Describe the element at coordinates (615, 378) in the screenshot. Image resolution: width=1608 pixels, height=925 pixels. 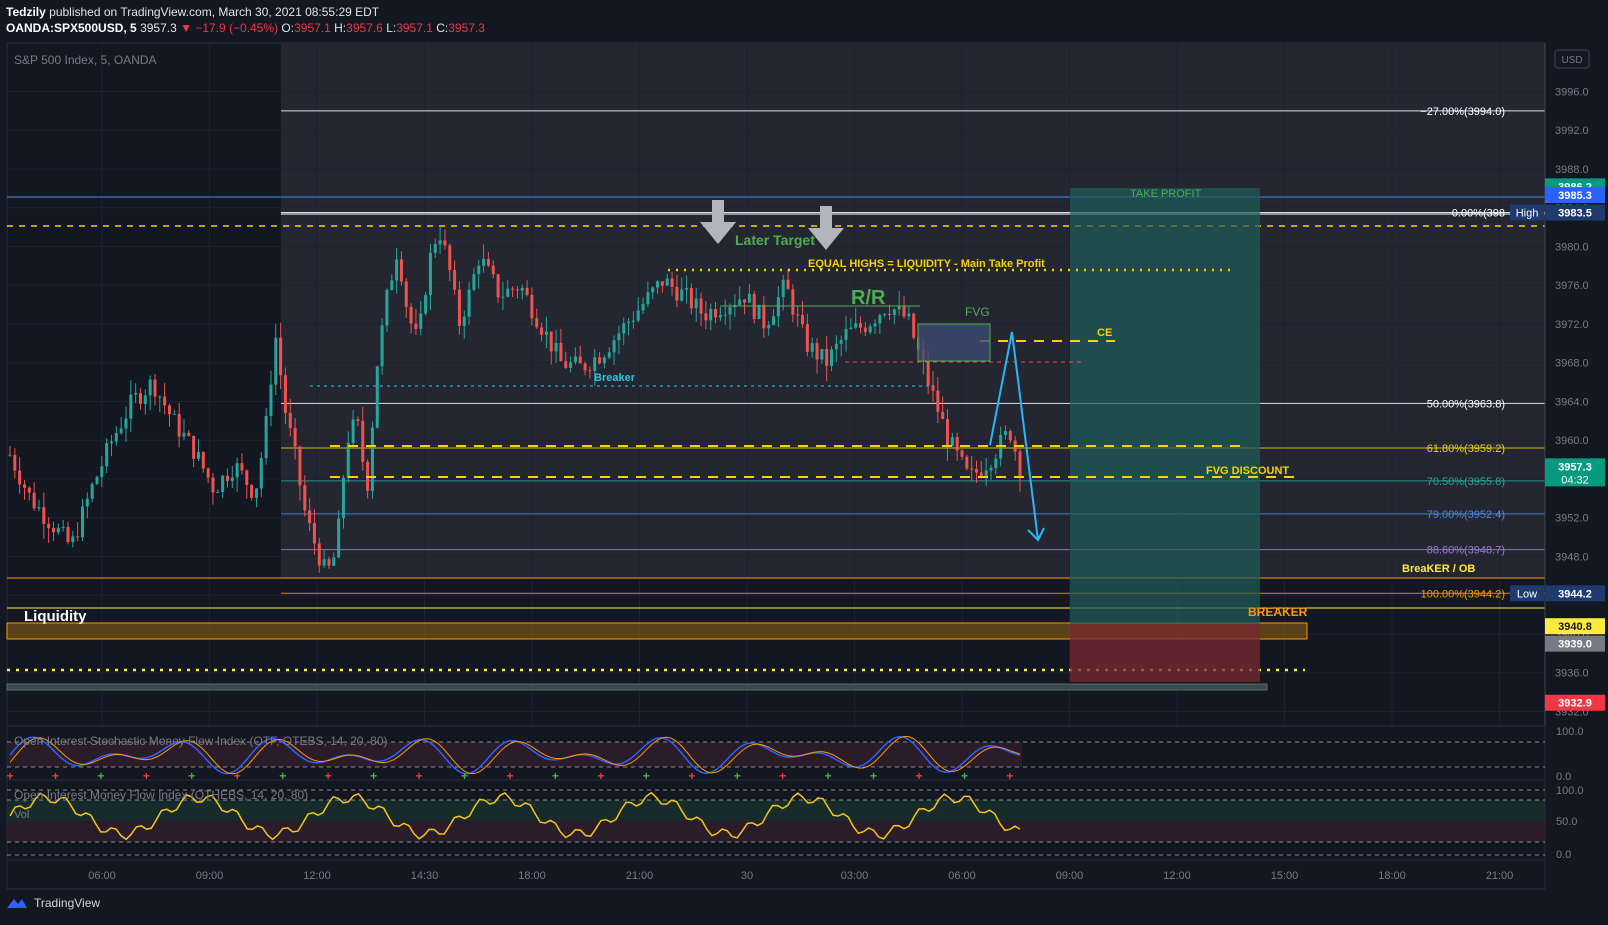
I see `breaker-small-label: Breaker` at that location.